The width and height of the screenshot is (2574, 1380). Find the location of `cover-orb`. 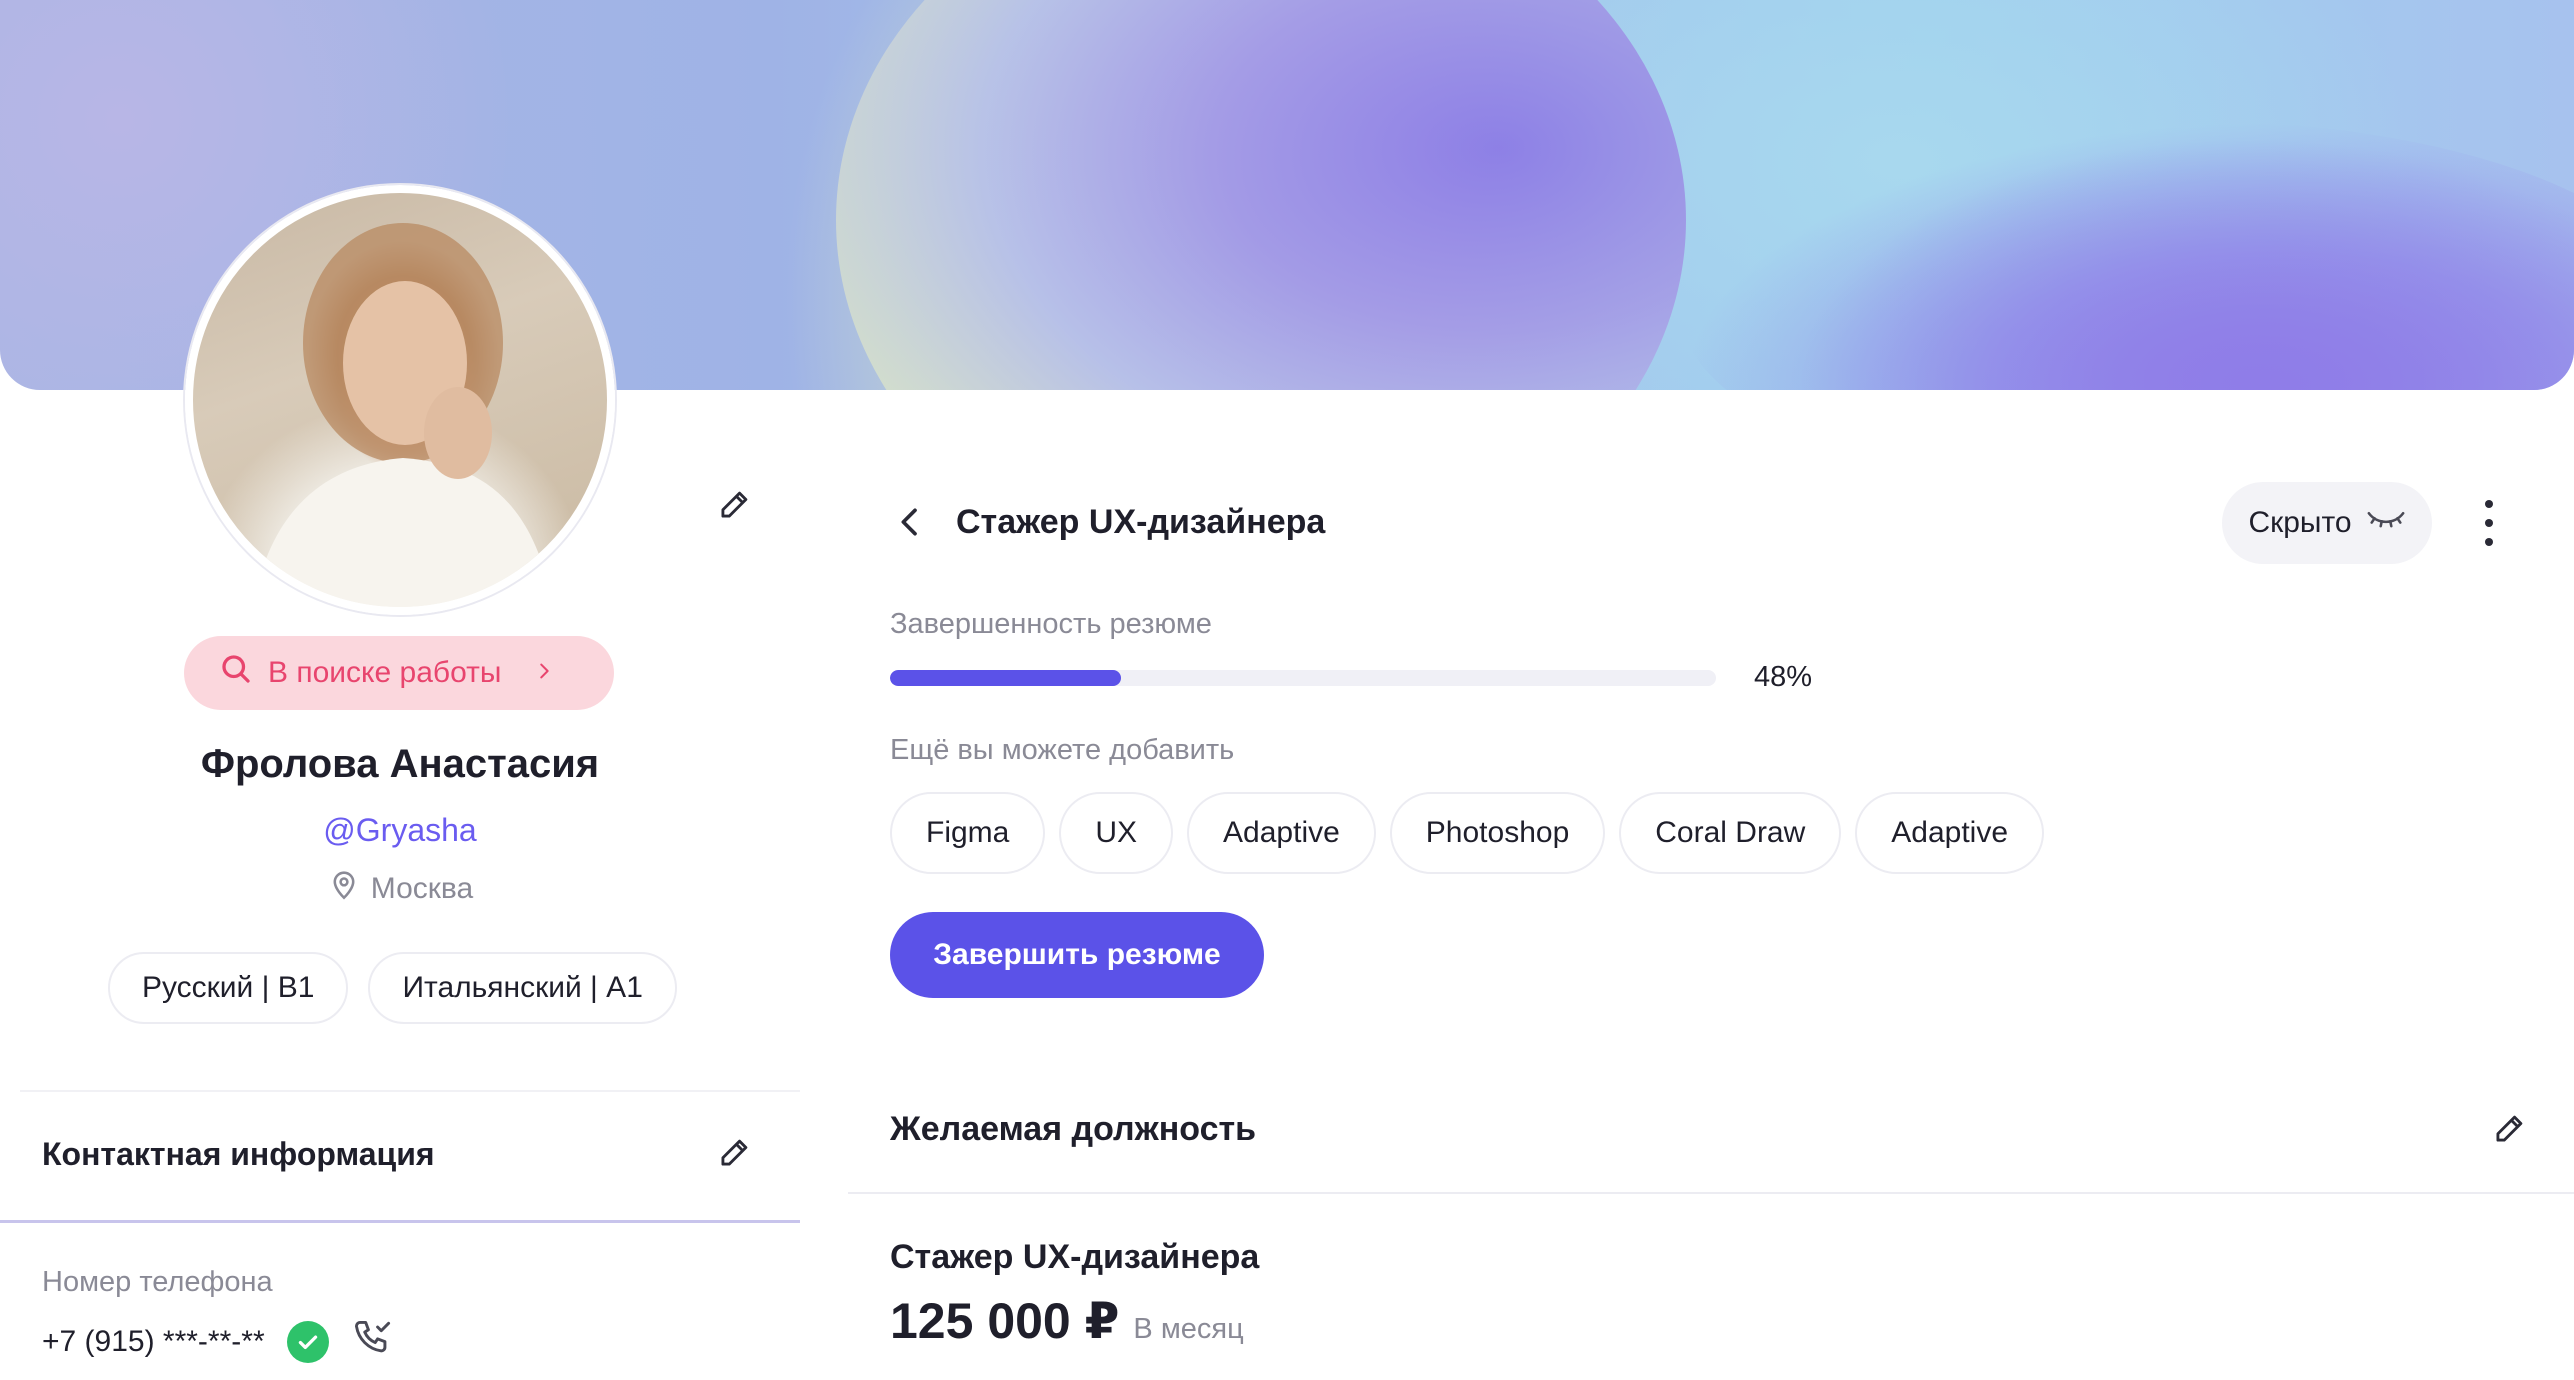

cover-orb is located at coordinates (1261, 195).